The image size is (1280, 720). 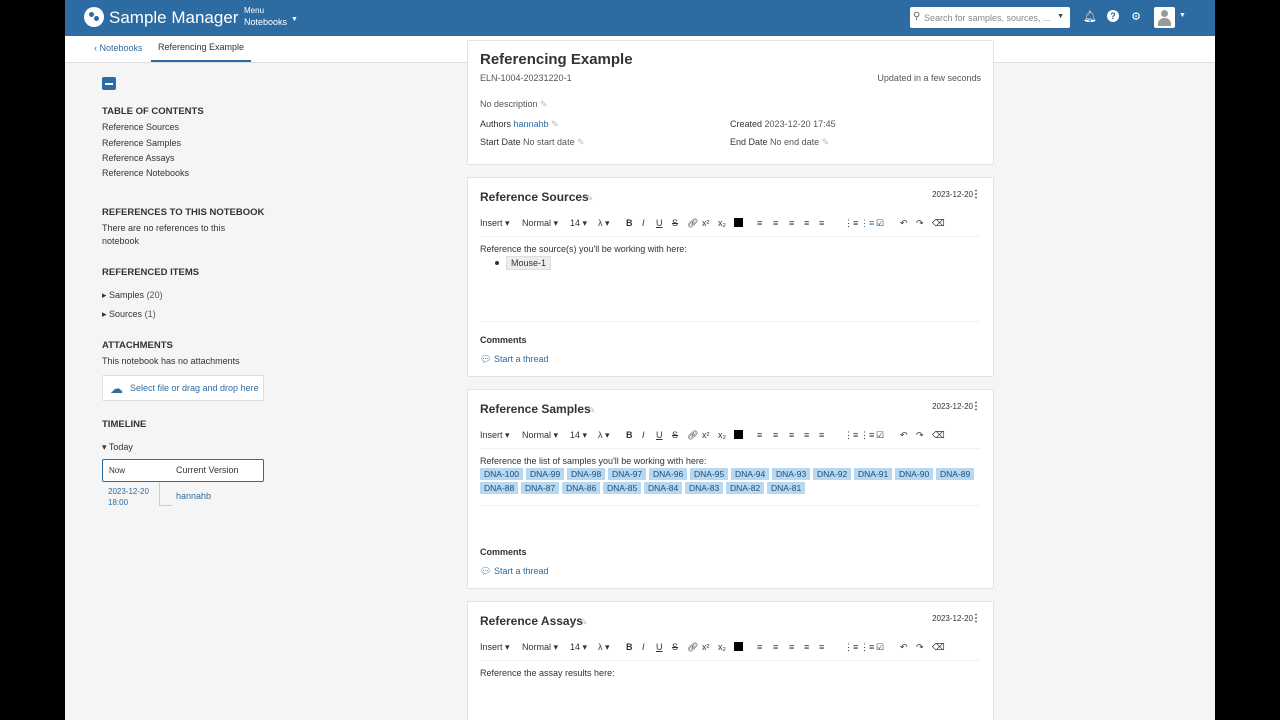 What do you see at coordinates (535, 409) in the screenshot?
I see `entry-title: Reference Samples` at bounding box center [535, 409].